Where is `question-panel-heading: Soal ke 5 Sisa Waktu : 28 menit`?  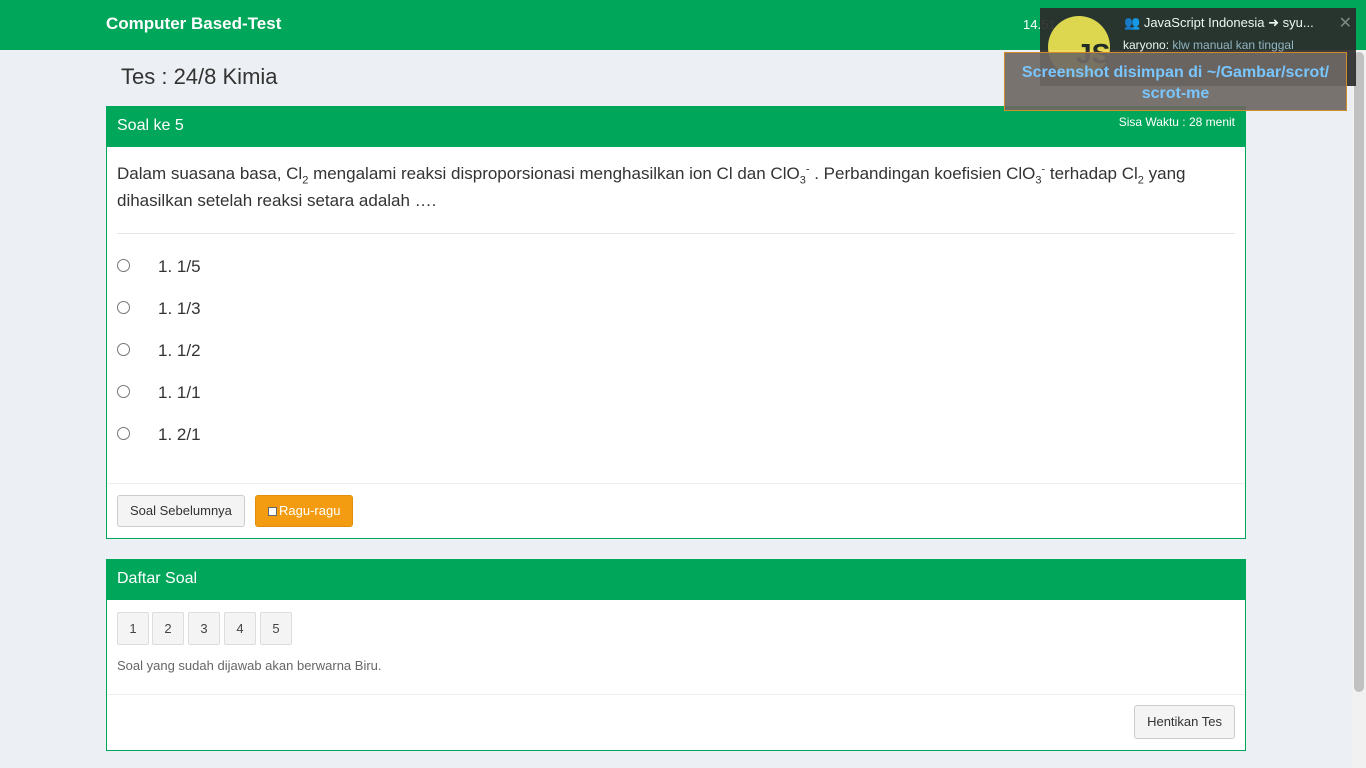
question-panel-heading: Soal ke 5 Sisa Waktu : 28 menit is located at coordinates (676, 127).